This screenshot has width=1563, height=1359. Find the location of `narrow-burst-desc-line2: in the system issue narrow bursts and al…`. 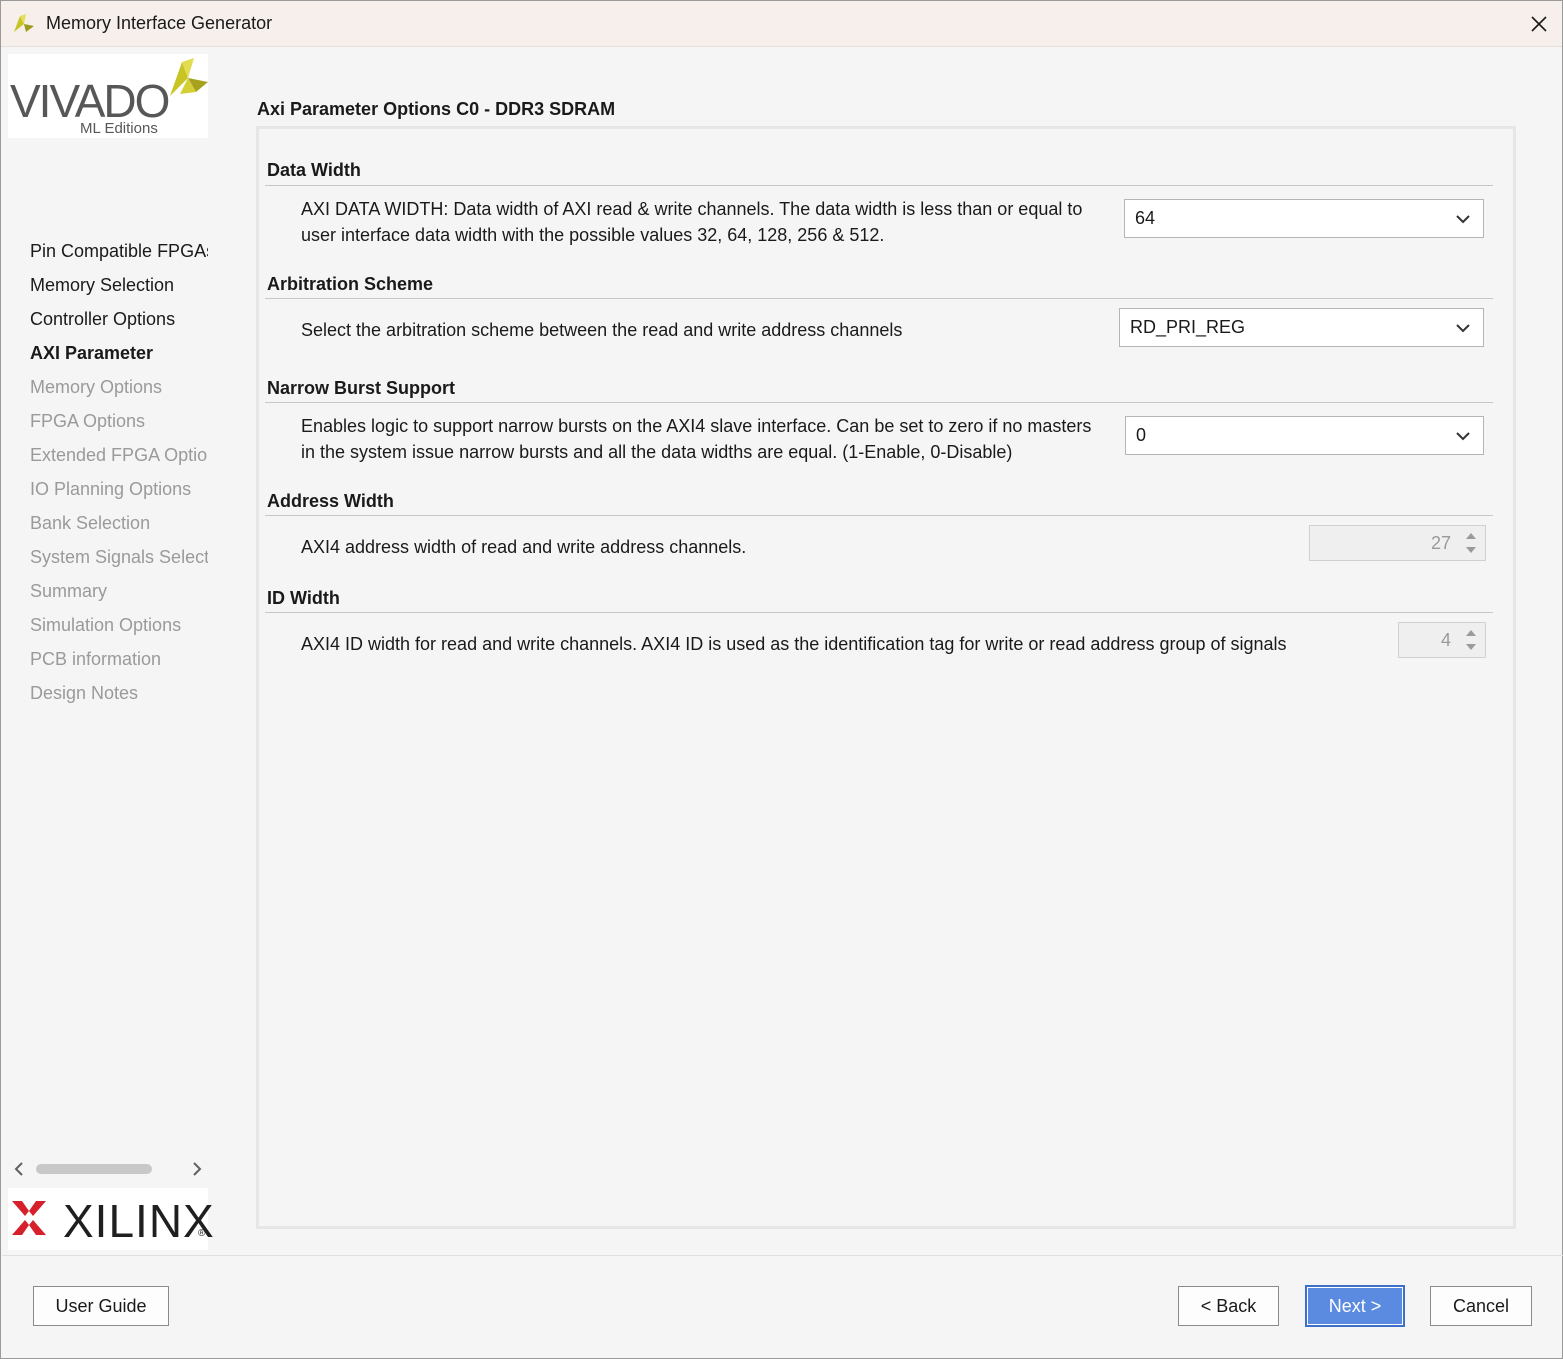

narrow-burst-desc-line2: in the system issue narrow bursts and al… is located at coordinates (657, 452).